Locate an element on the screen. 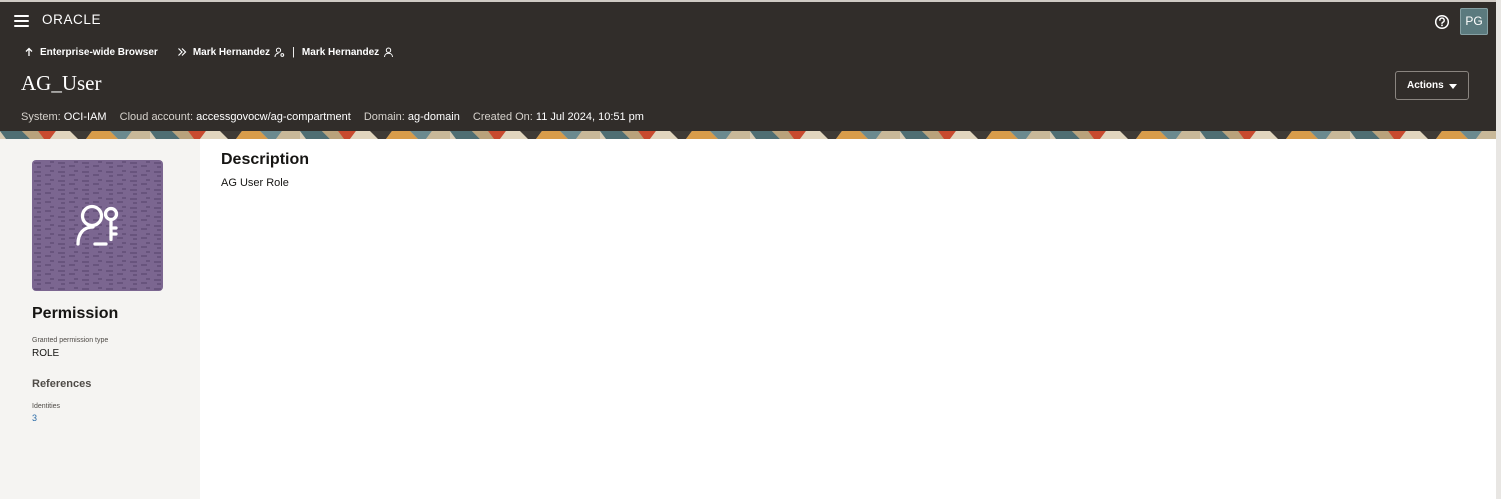 This screenshot has height=499, width=1501. domain-label: Domain: is located at coordinates (384, 117).